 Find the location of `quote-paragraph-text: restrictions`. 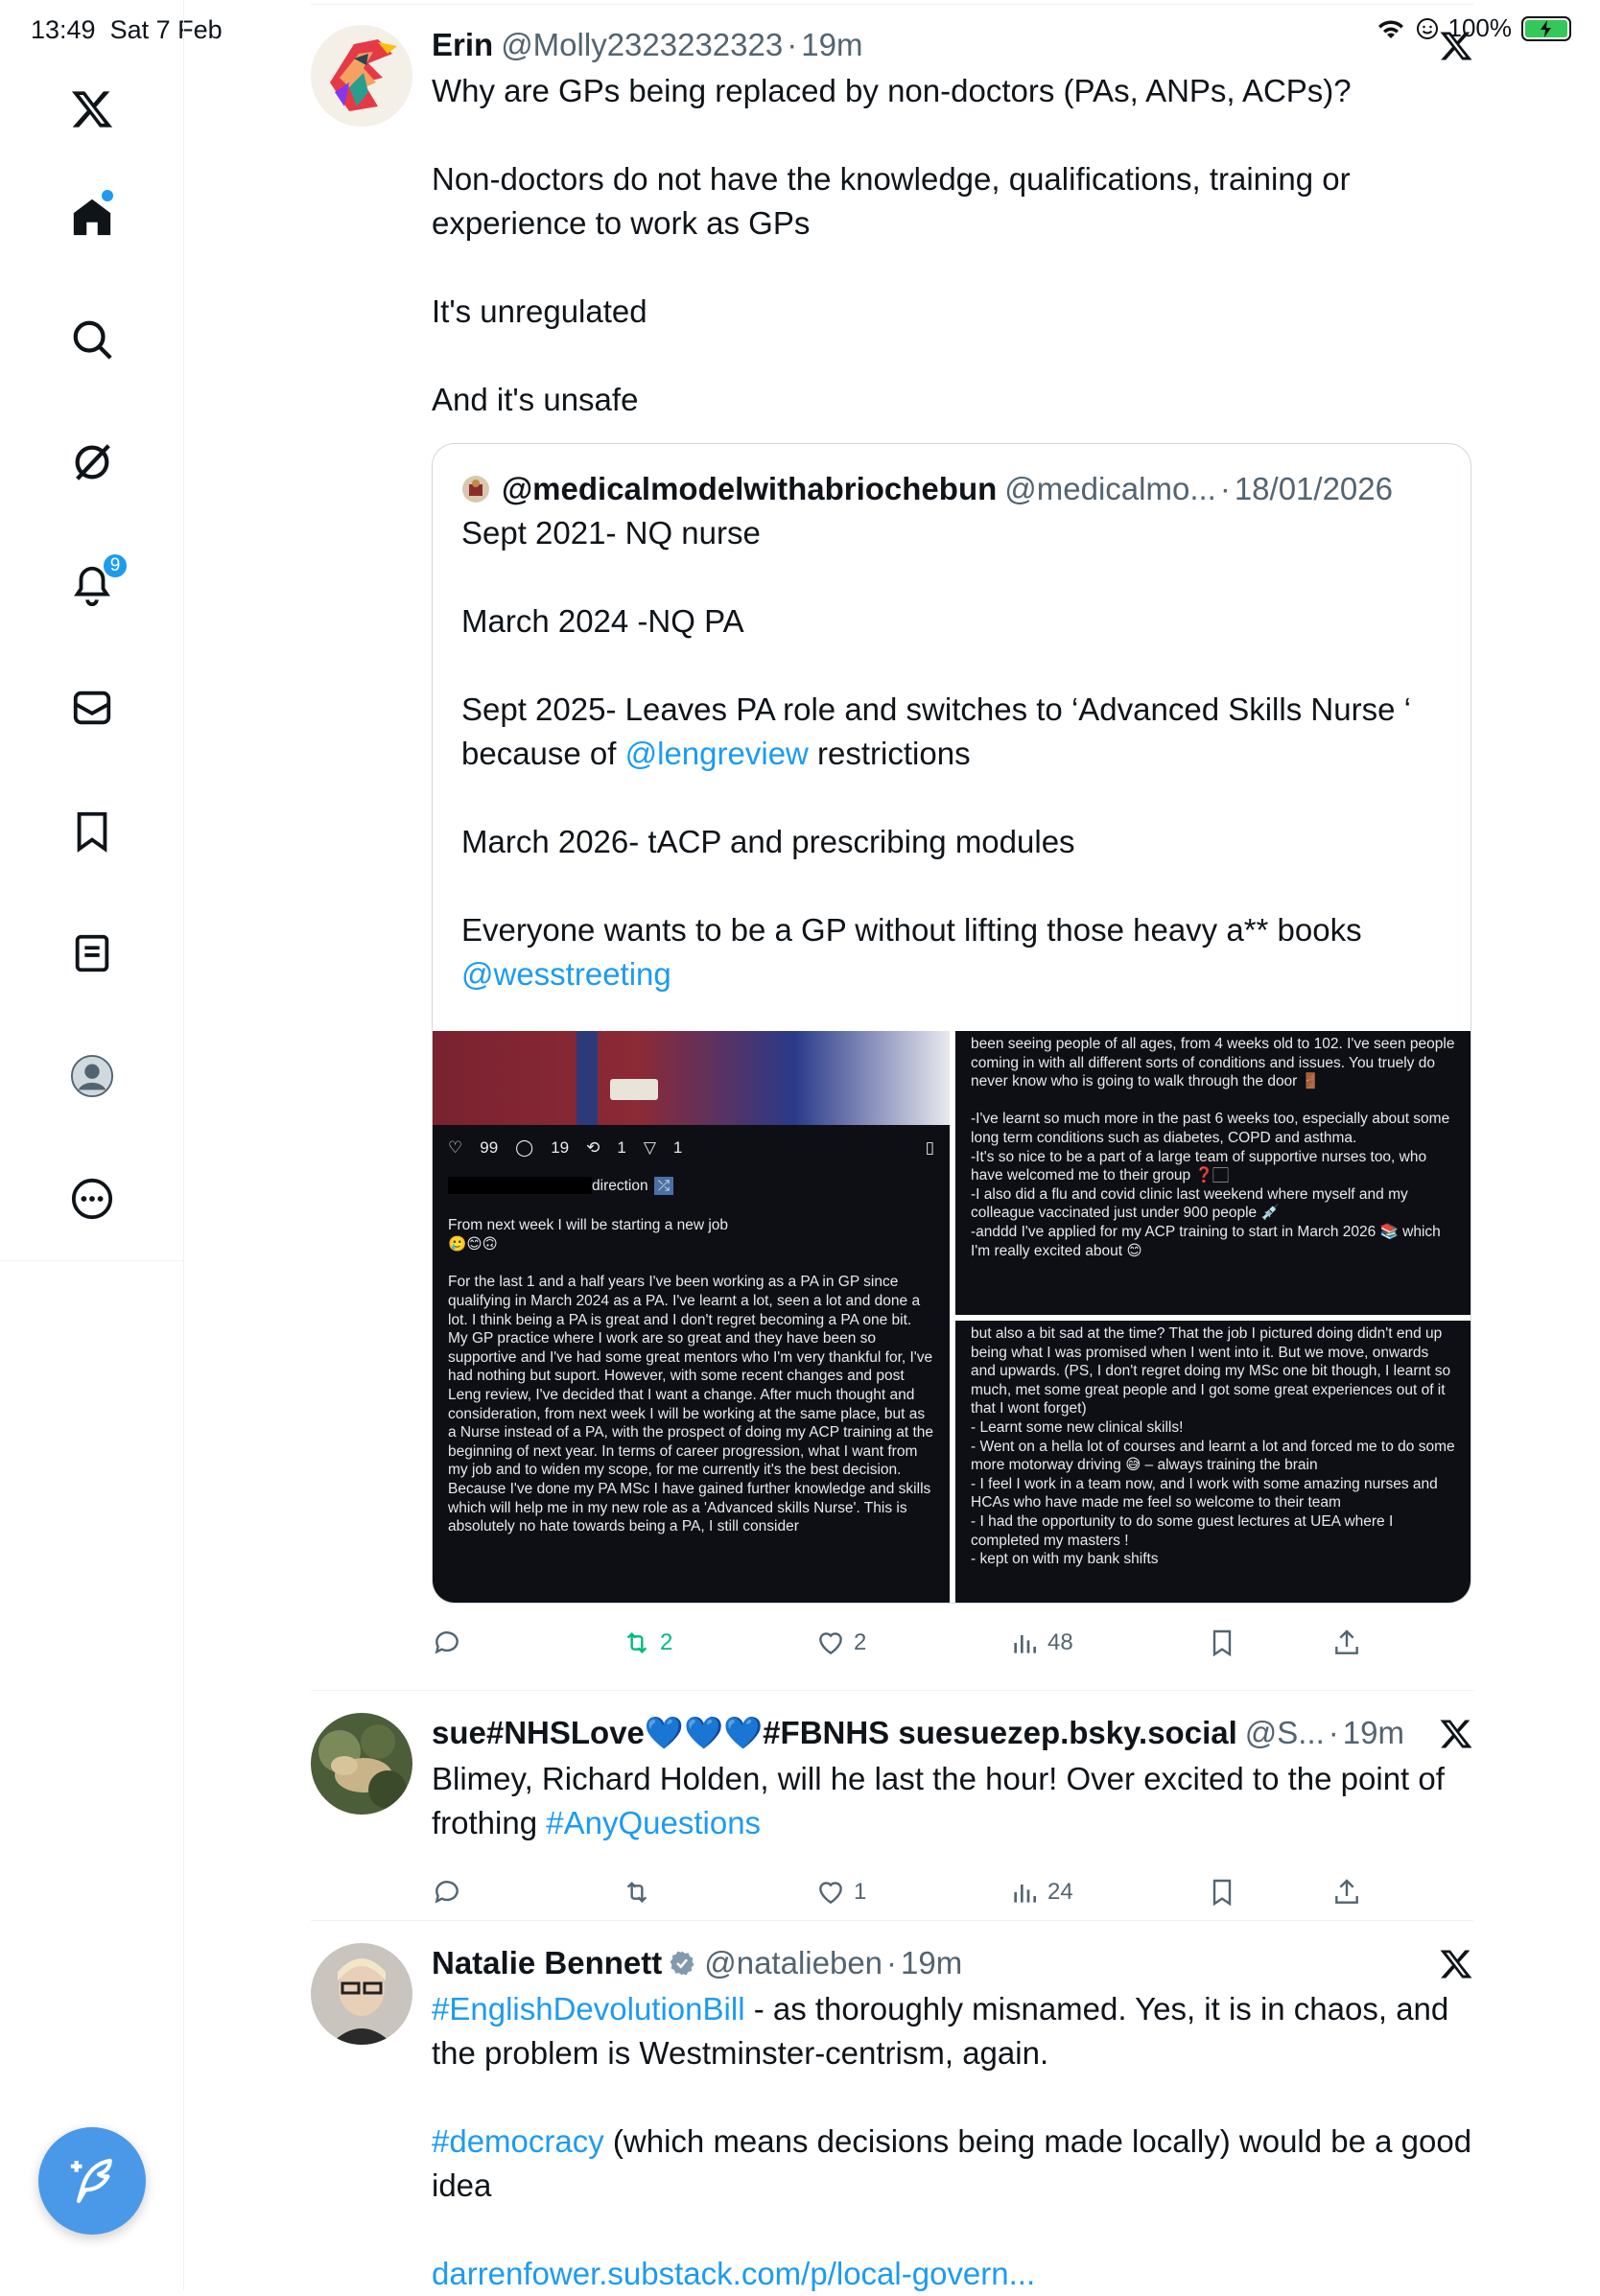

quote-paragraph-text: restrictions is located at coordinates (890, 753).